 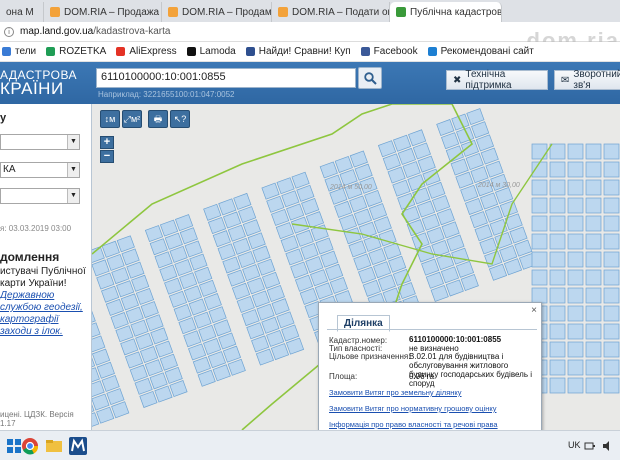 What do you see at coordinates (9, 31) in the screenshot?
I see `info-icon: i` at bounding box center [9, 31].